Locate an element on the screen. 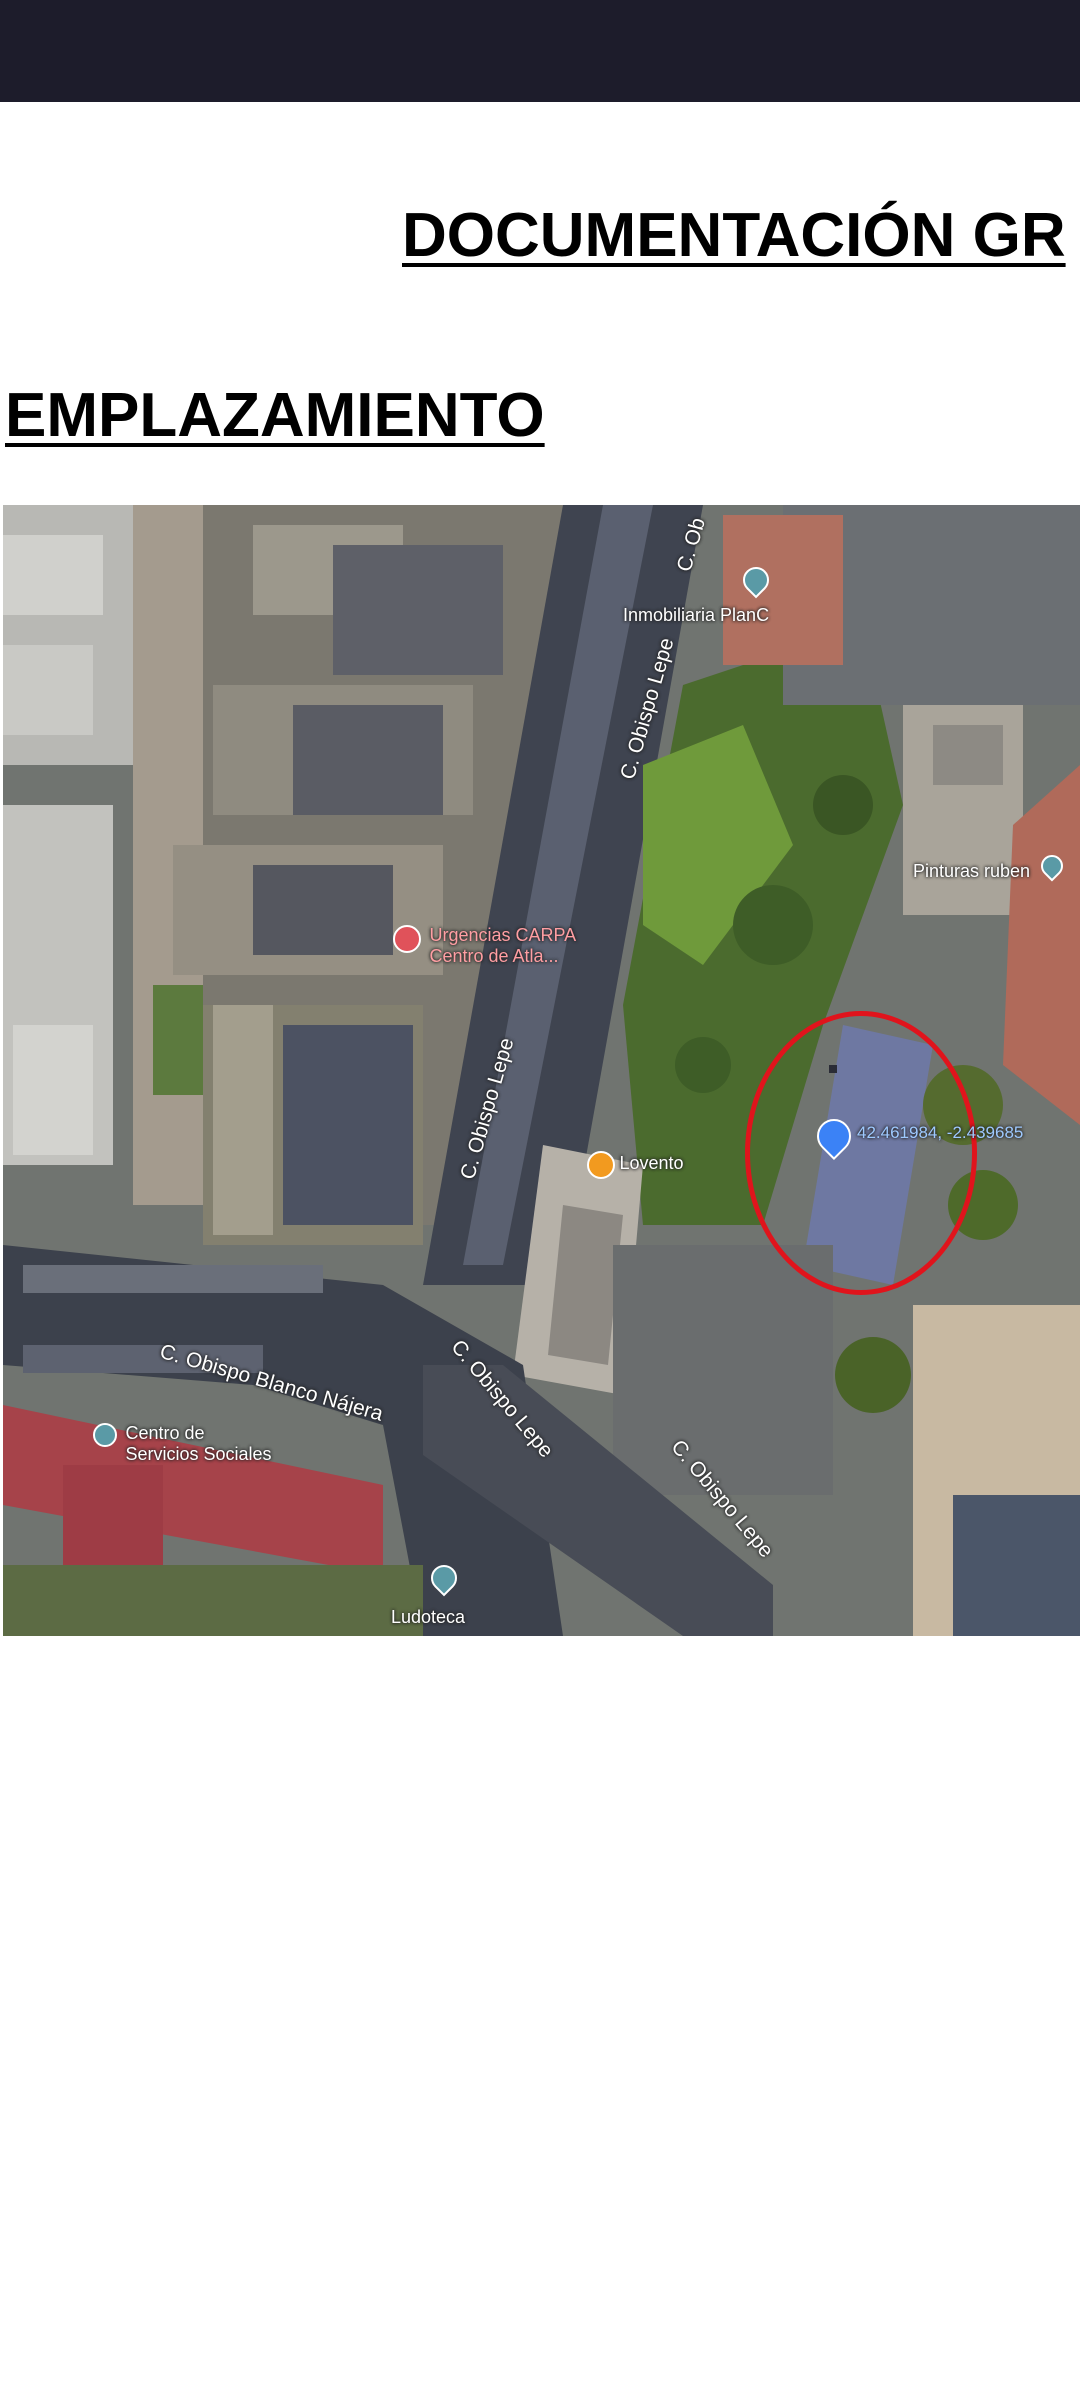 The image size is (1080, 2400). section-title: EMPLAZAMIENTO is located at coordinates (275, 415).